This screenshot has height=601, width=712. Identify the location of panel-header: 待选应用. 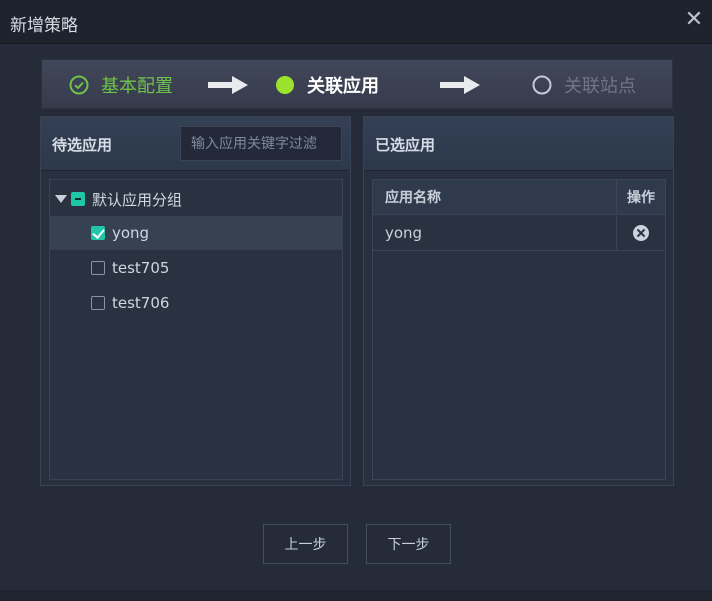
(195, 144).